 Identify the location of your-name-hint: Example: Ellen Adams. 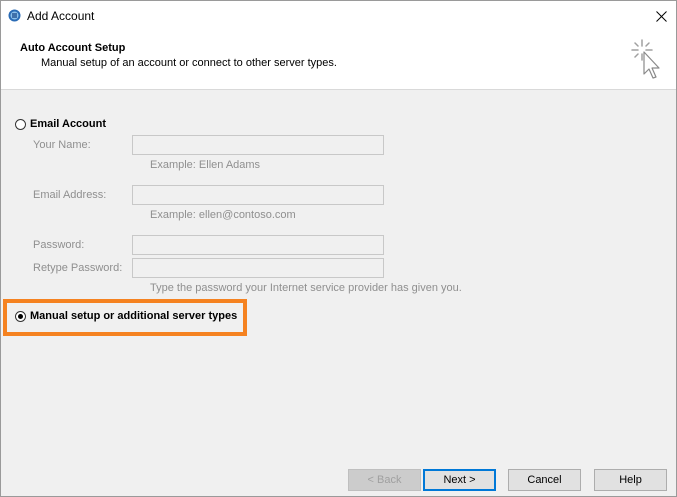
(205, 165).